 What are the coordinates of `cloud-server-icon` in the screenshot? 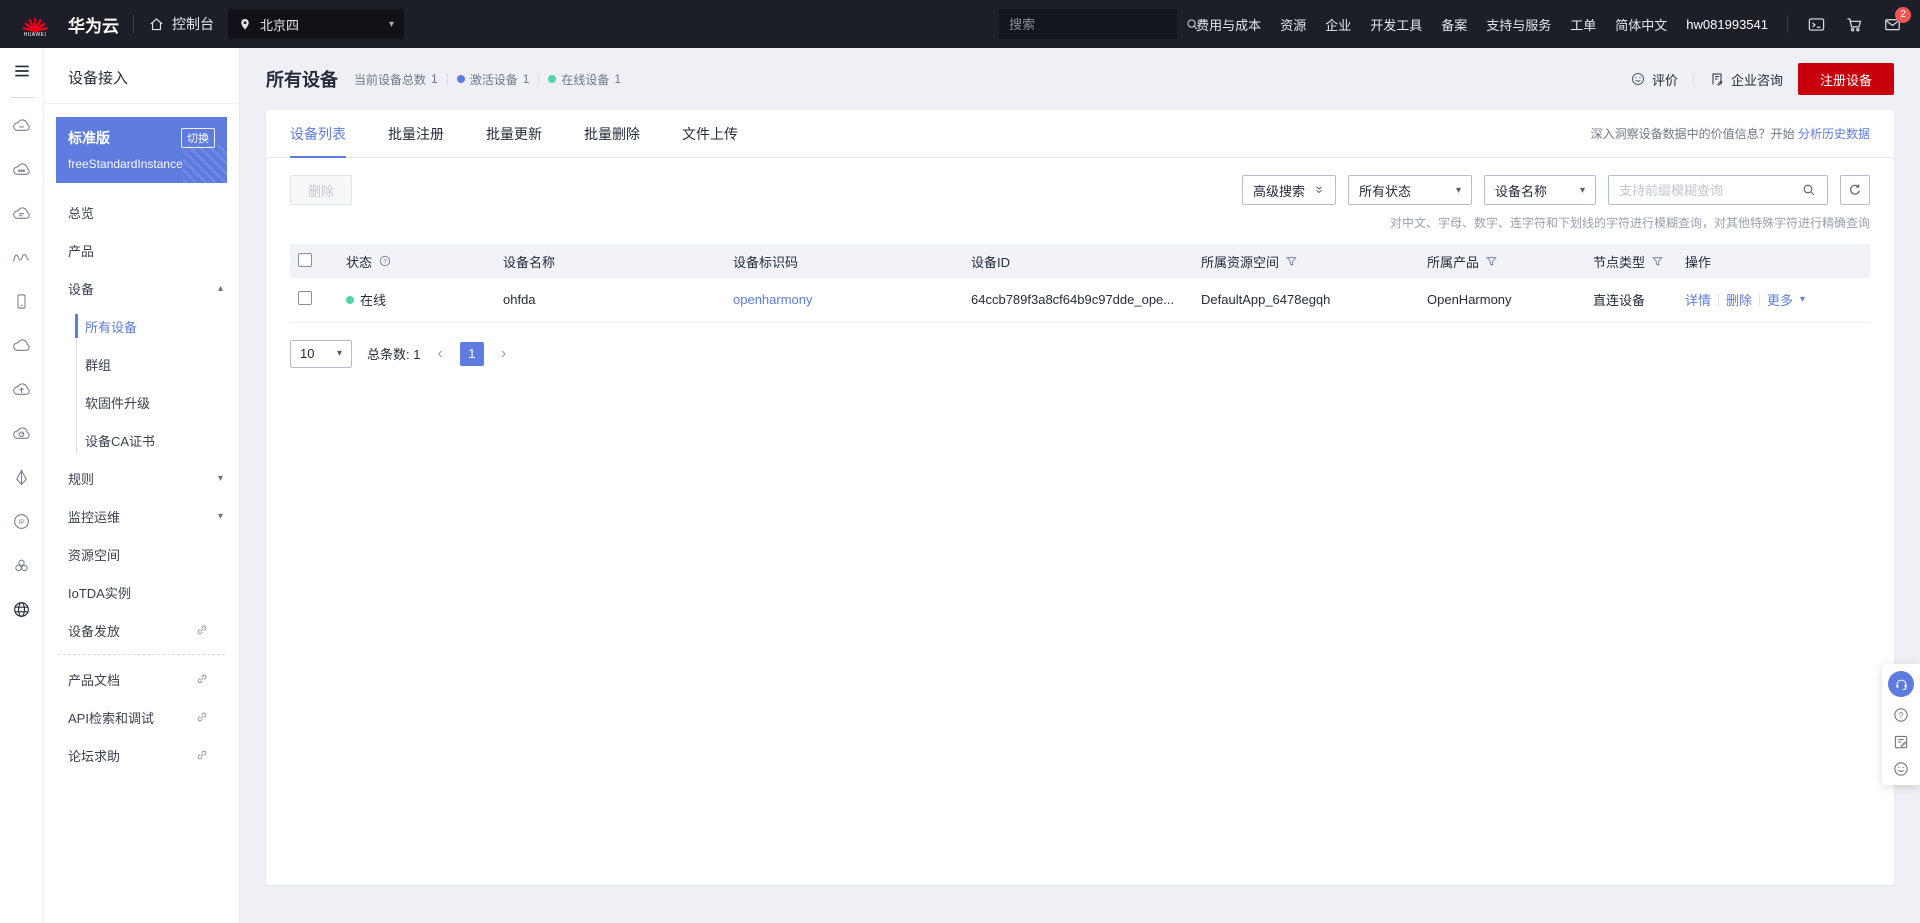 It's located at (21, 128).